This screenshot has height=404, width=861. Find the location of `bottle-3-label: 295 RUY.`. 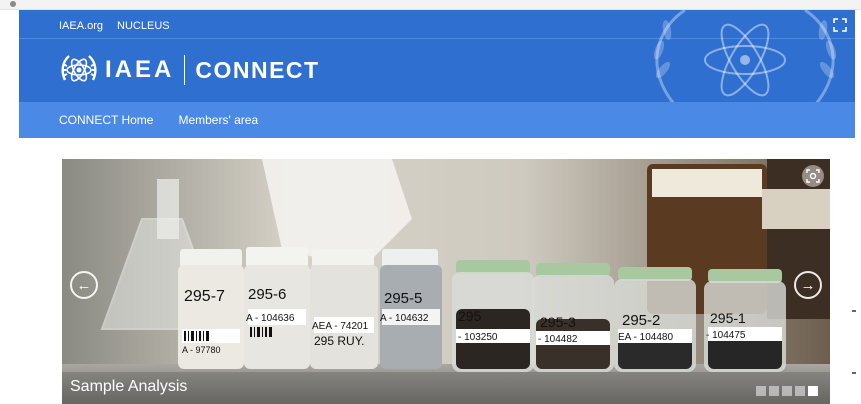

bottle-3-label: 295 RUY. is located at coordinates (339, 341).